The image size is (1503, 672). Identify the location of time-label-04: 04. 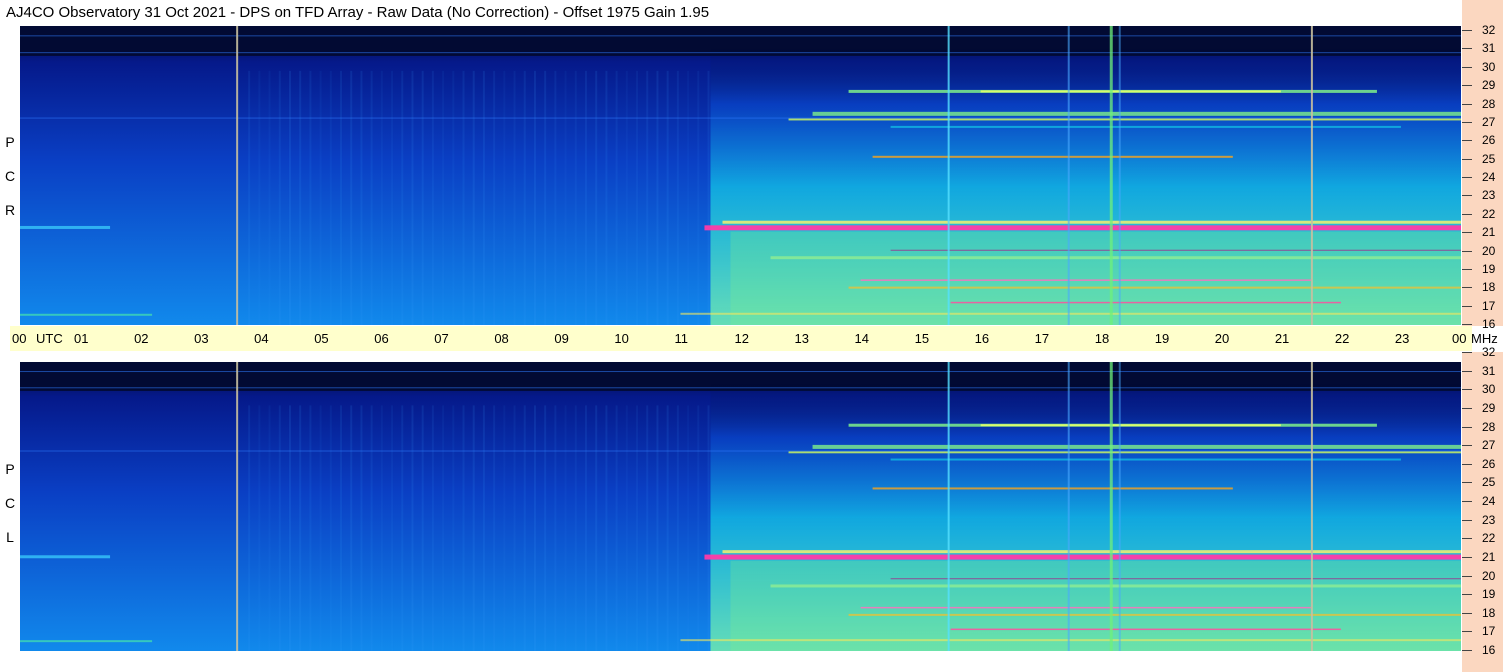
(261, 338).